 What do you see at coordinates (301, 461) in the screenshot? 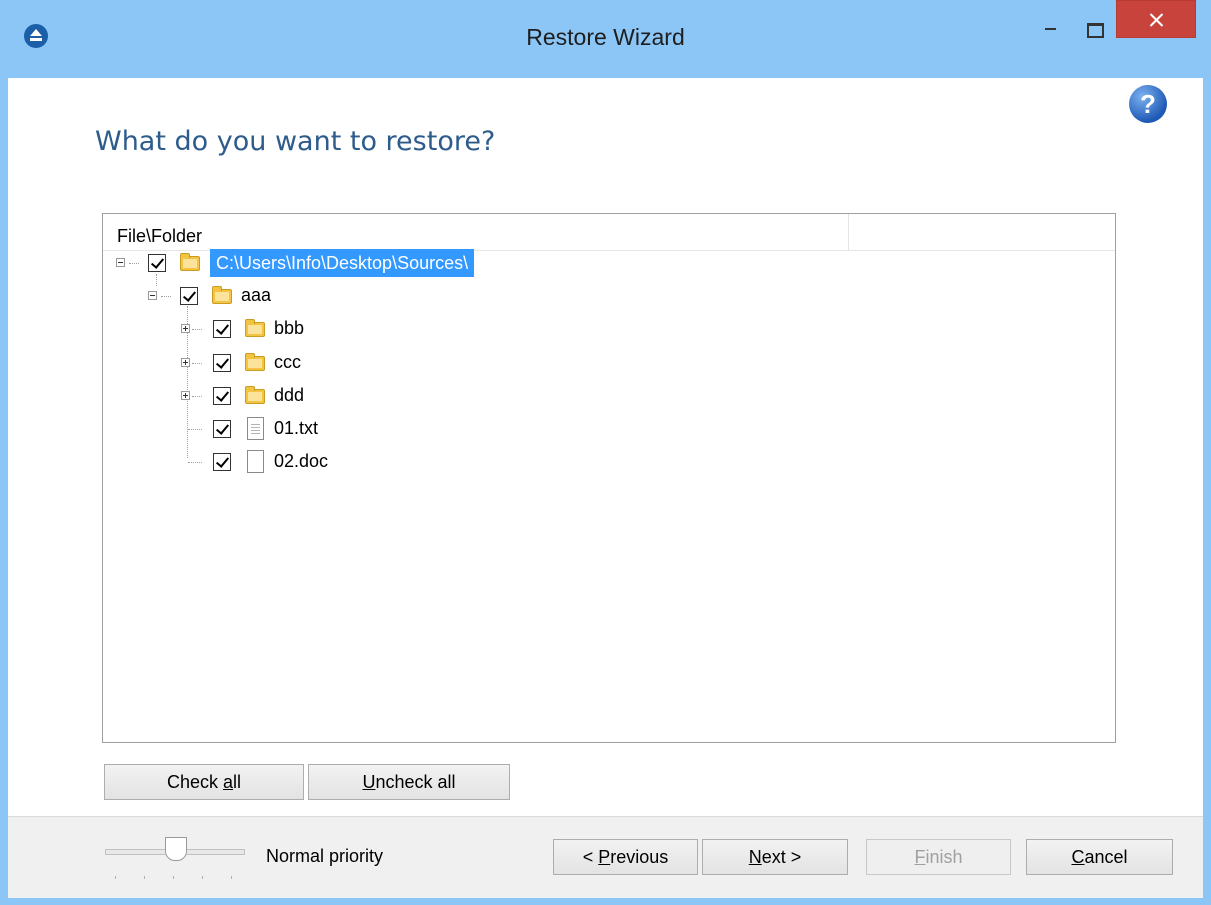
I see `node-label: 02.doc` at bounding box center [301, 461].